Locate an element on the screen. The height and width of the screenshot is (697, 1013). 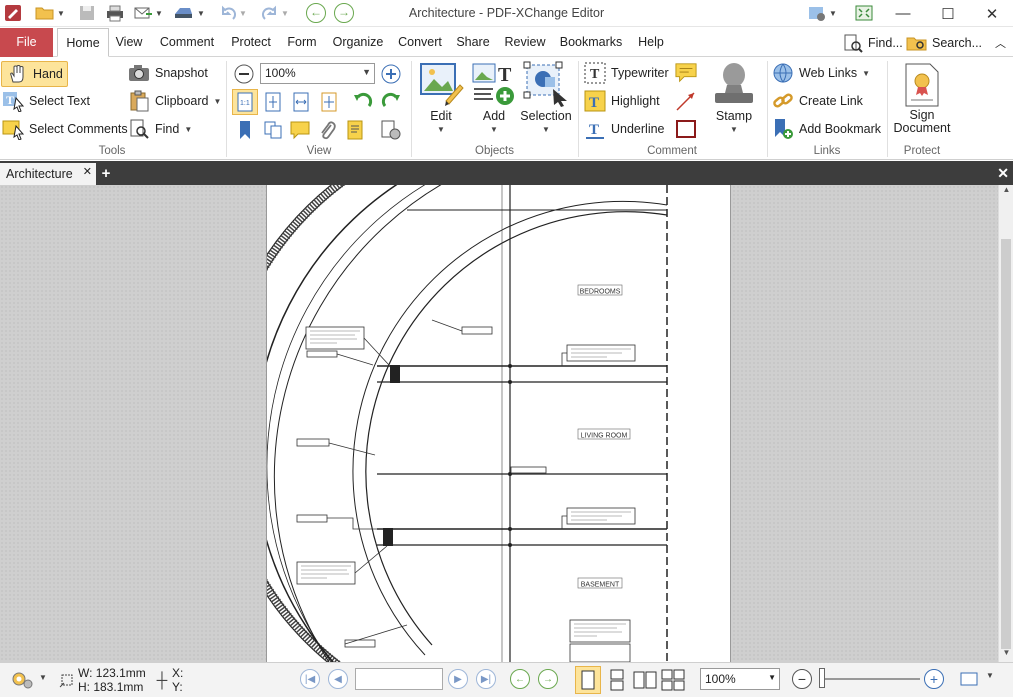
last-page-button: ▶| is located at coordinates (486, 679).